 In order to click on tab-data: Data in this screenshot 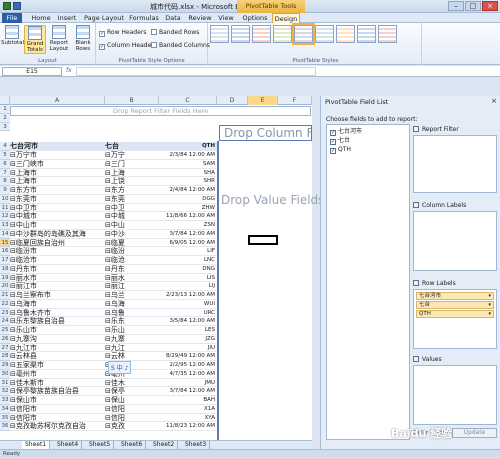, I will do `click(173, 18)`.